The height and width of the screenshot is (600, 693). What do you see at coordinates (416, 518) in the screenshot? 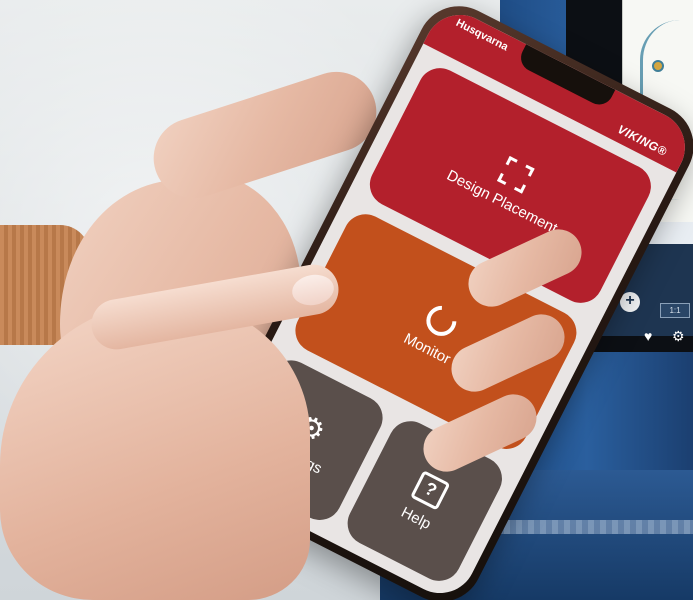
I see `help-label: Help` at bounding box center [416, 518].